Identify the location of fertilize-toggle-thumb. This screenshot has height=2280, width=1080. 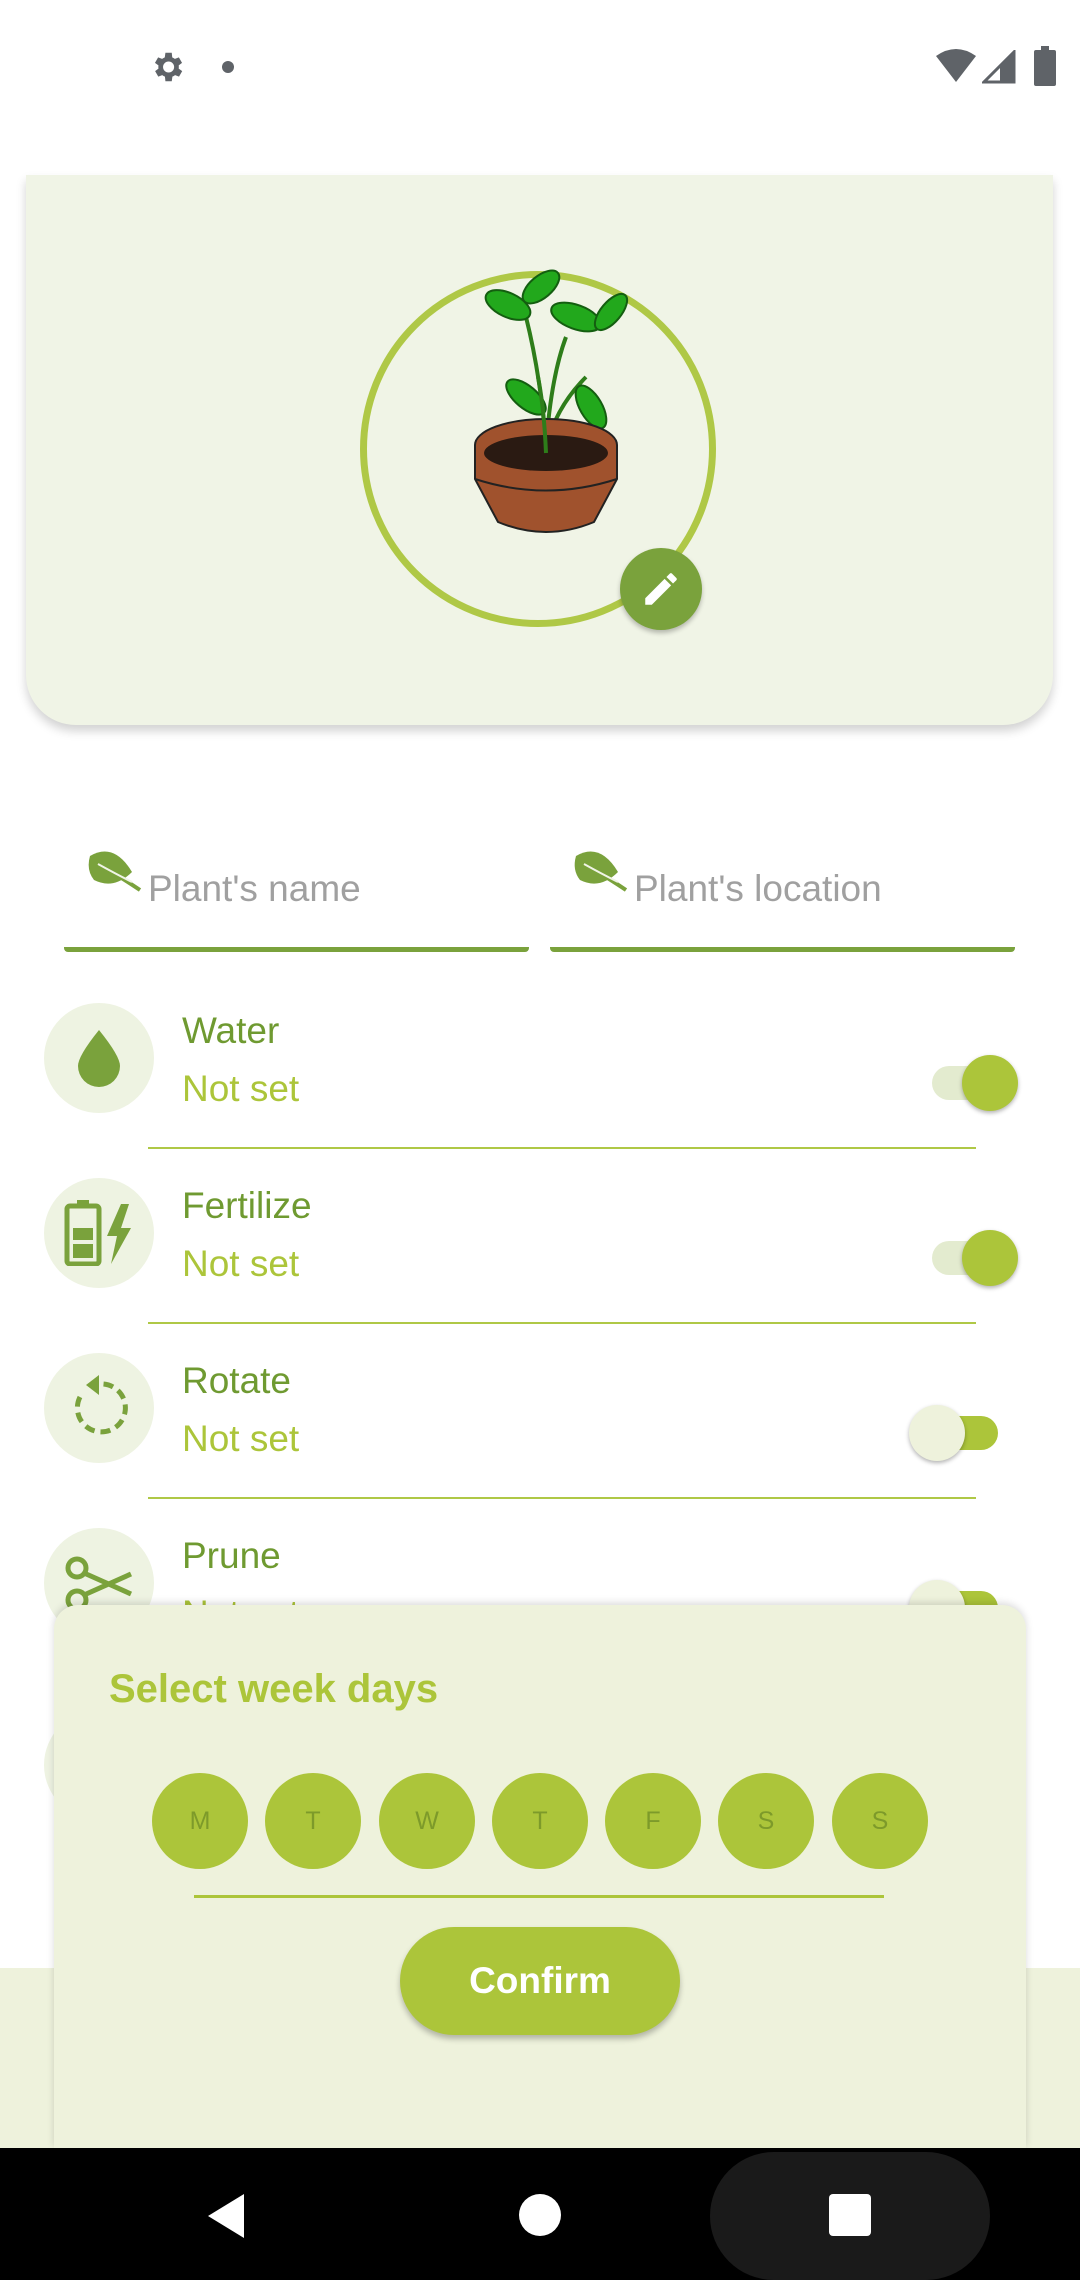
(990, 1258).